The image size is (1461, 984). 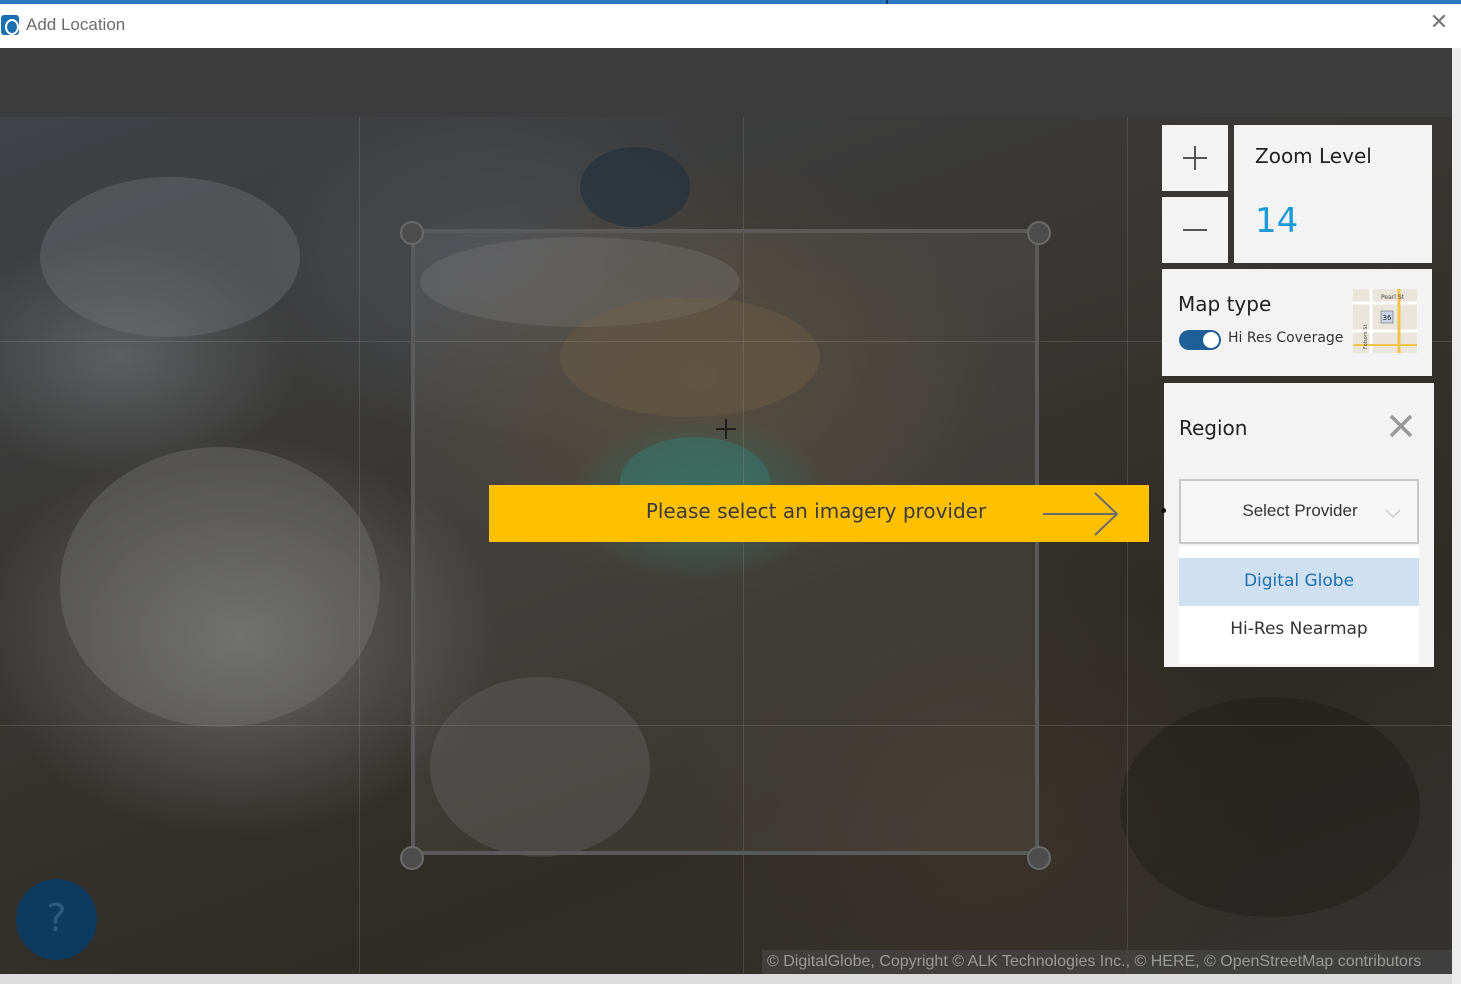 What do you see at coordinates (1039, 233) in the screenshot?
I see `resize-handle-top-right` at bounding box center [1039, 233].